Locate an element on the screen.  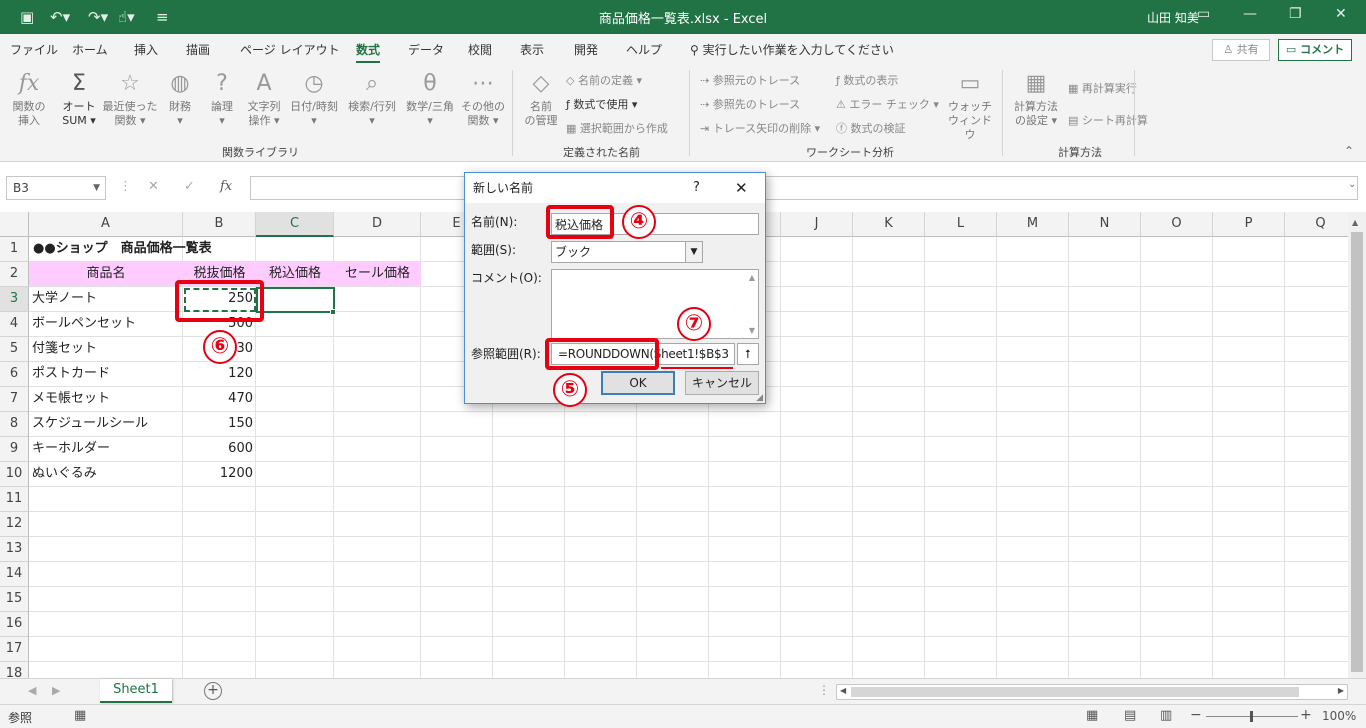
column-header-l: L is located at coordinates (961, 224).